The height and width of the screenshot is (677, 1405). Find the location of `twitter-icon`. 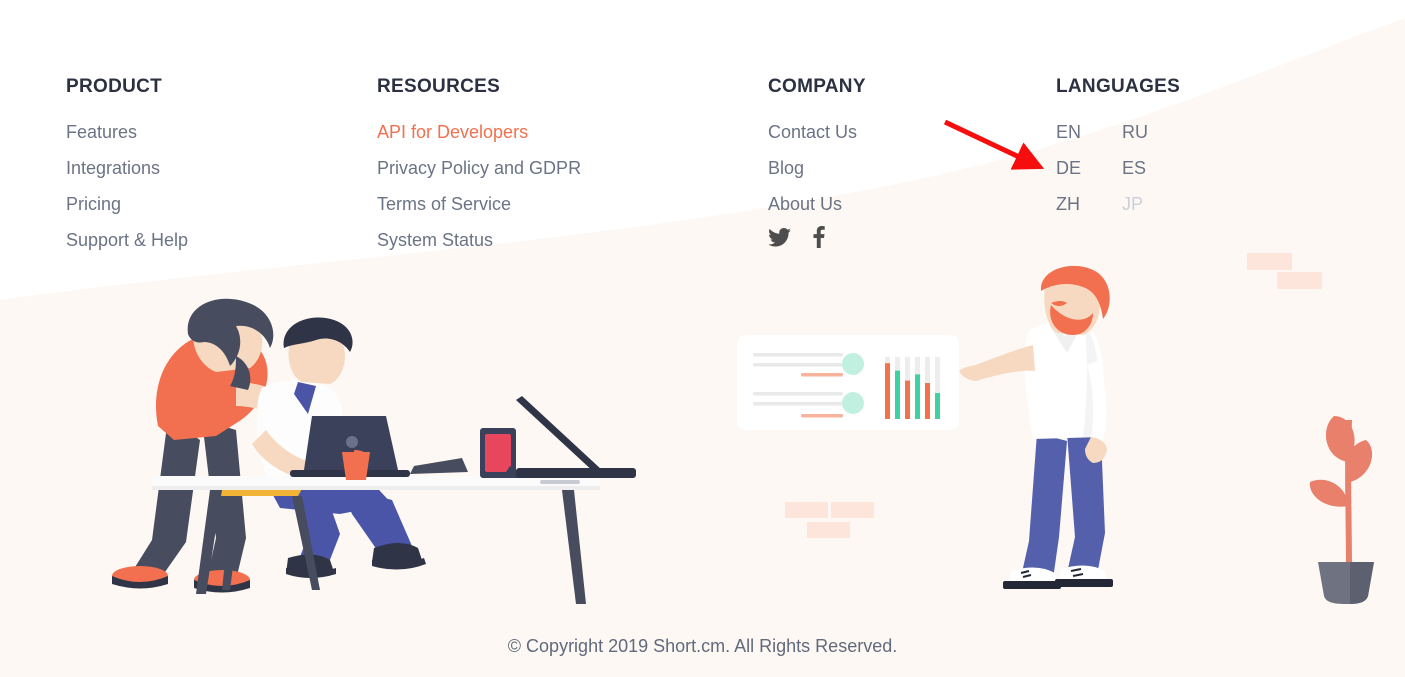

twitter-icon is located at coordinates (779, 237).